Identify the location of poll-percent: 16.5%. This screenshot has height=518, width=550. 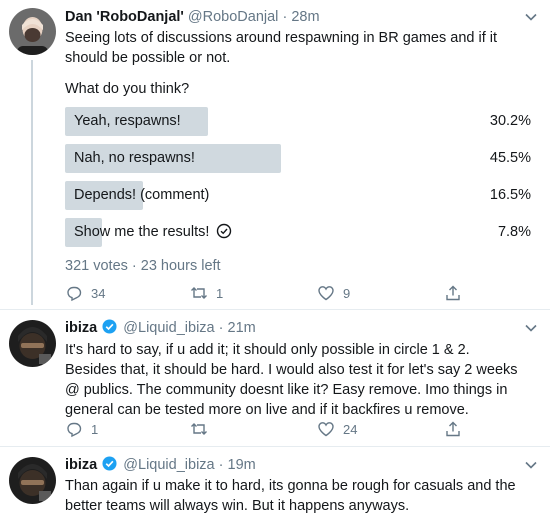
(510, 195).